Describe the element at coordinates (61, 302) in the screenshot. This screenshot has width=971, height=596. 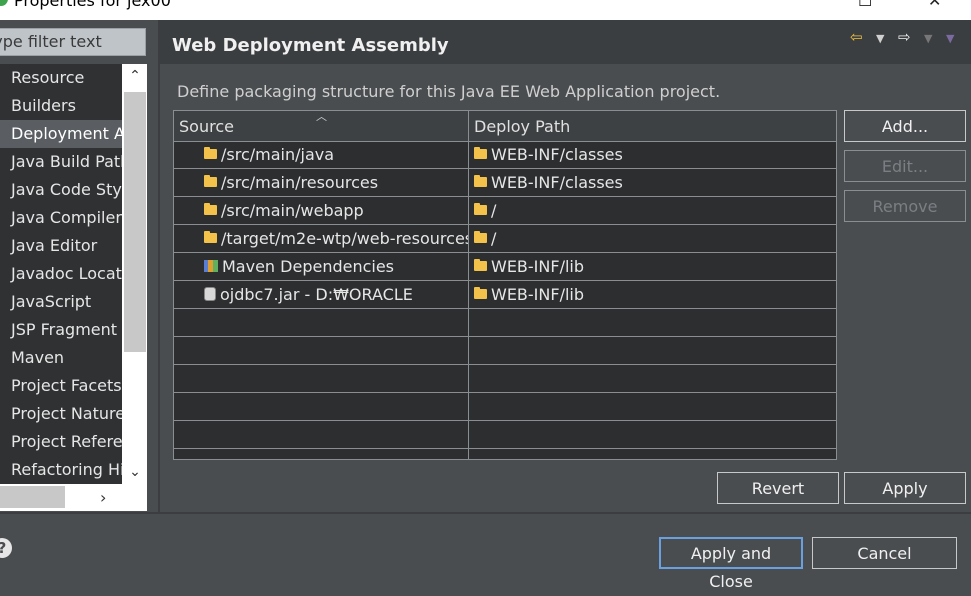
I see `tree-item: JavaScript` at that location.